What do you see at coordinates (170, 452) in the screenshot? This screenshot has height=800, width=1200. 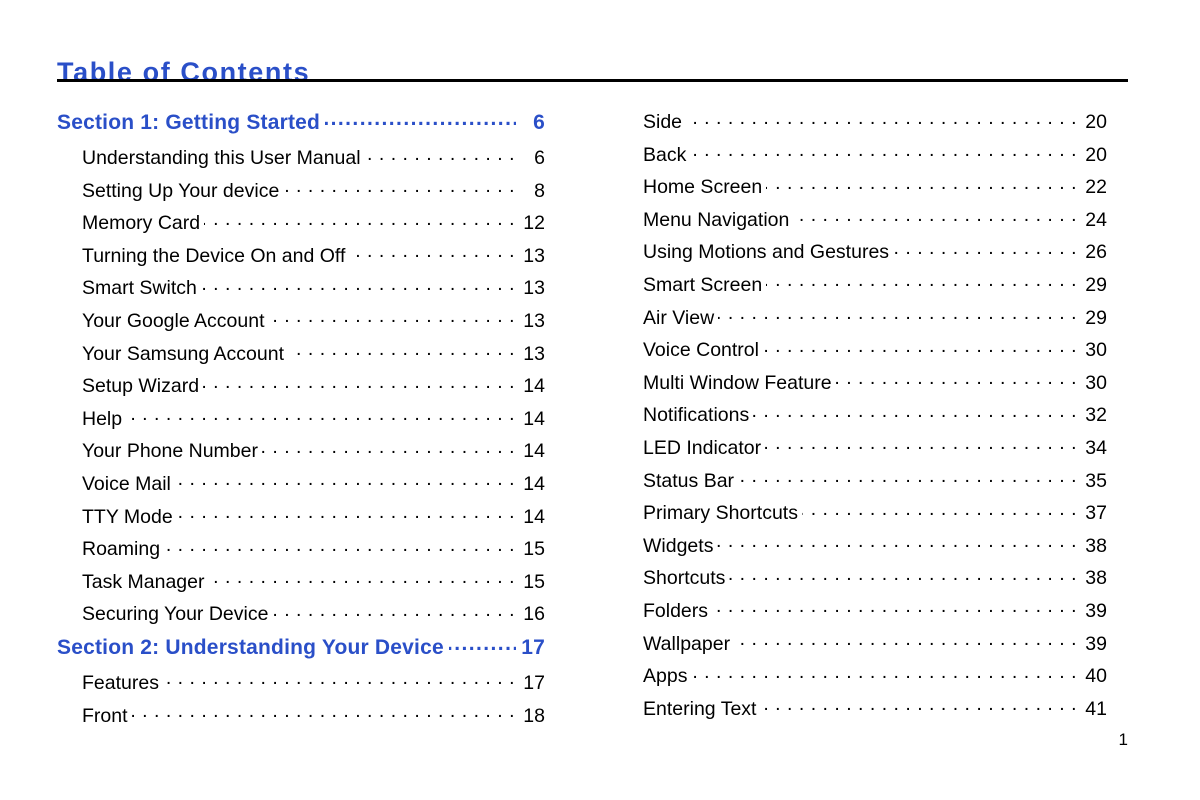 I see `toc-entry-label-your-phone-number: Your Phone Number` at bounding box center [170, 452].